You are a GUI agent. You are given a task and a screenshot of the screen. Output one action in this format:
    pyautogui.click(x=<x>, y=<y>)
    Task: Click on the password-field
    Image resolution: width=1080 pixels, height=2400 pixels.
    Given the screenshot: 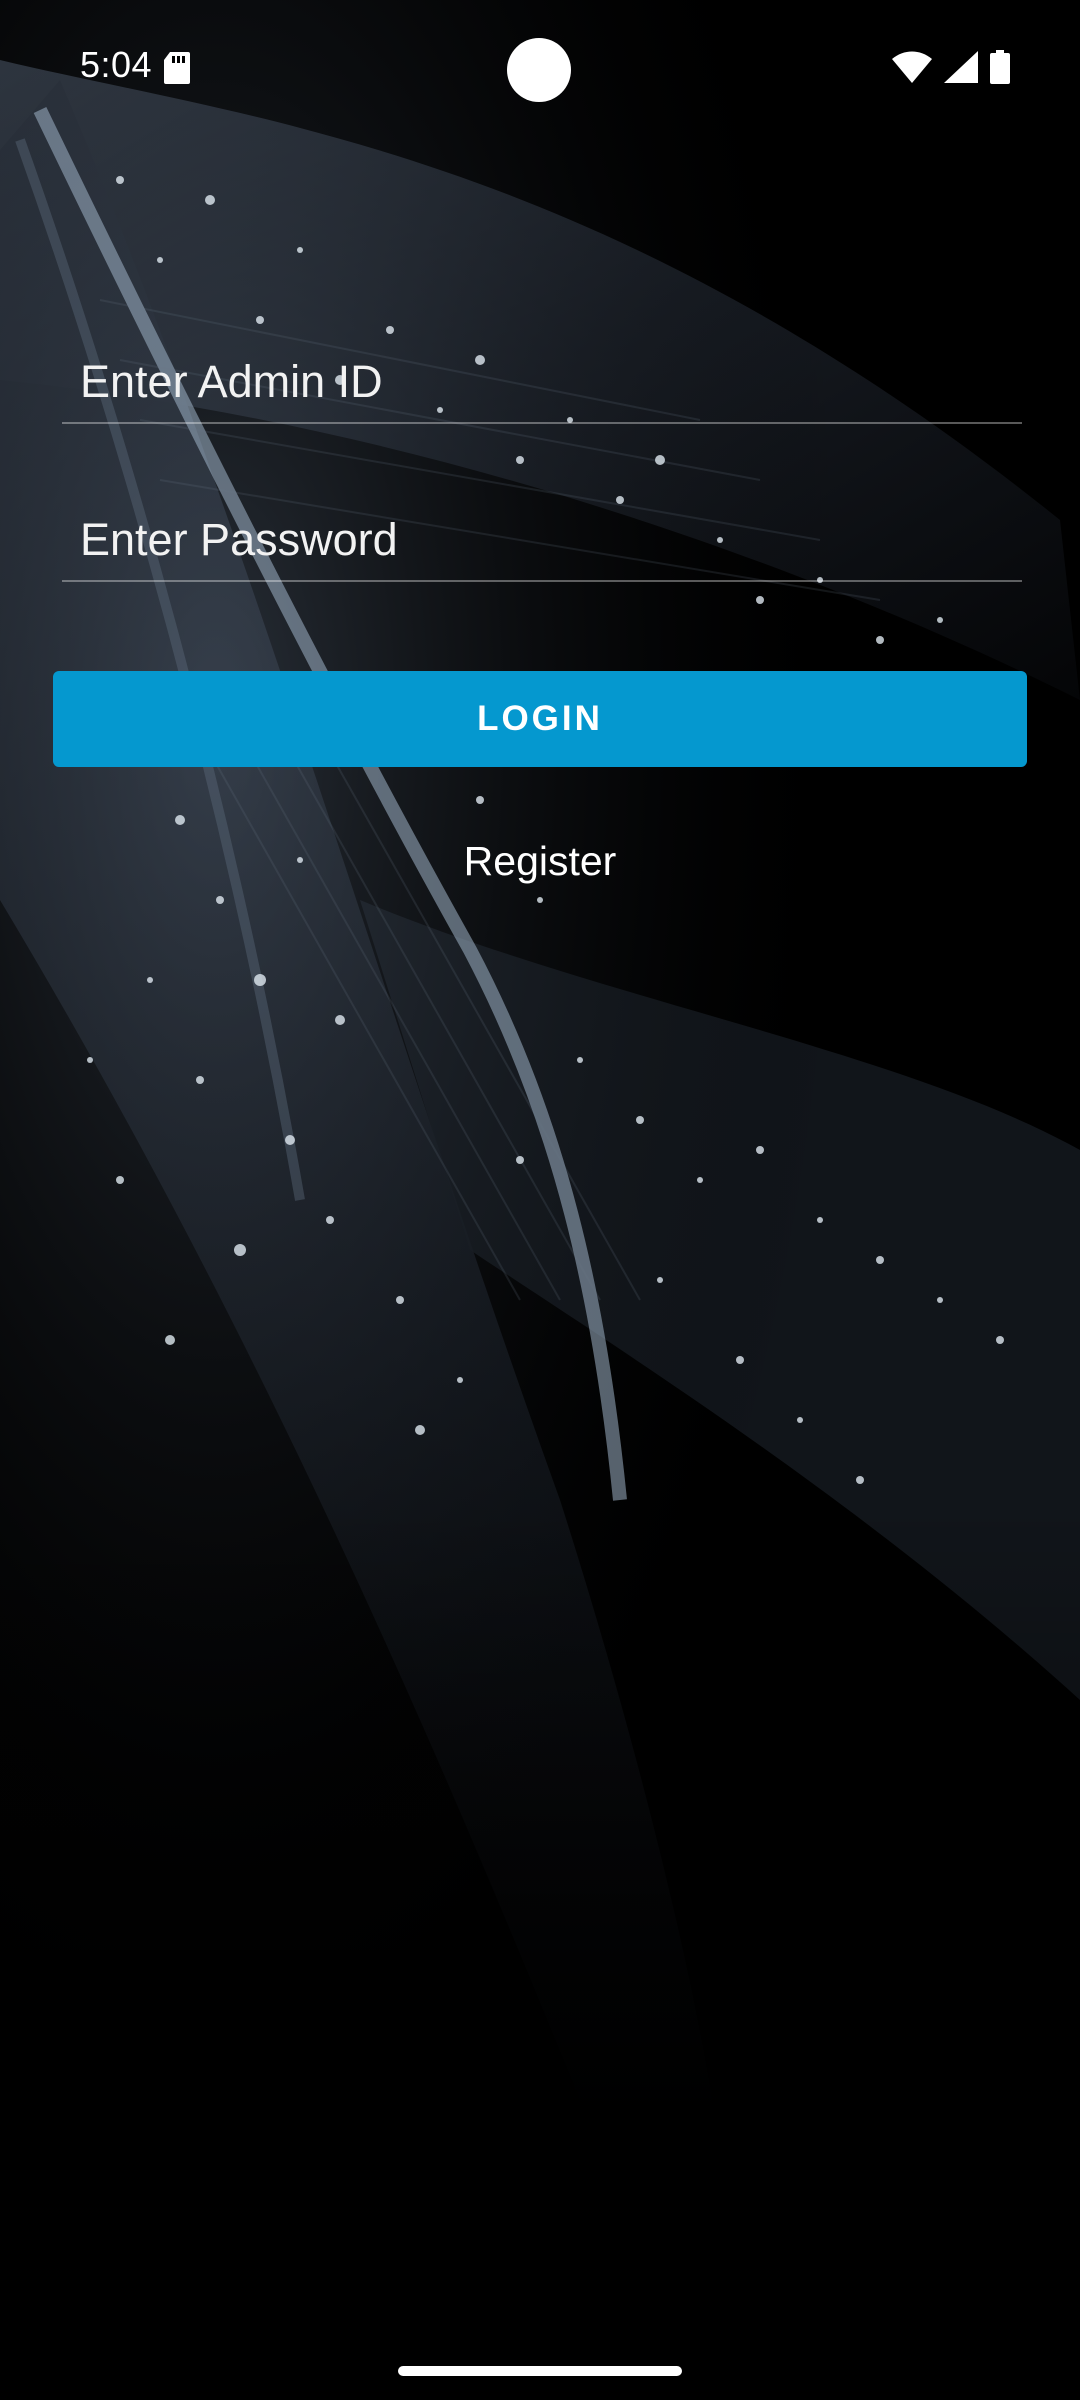 What is the action you would take?
    pyautogui.click(x=542, y=541)
    